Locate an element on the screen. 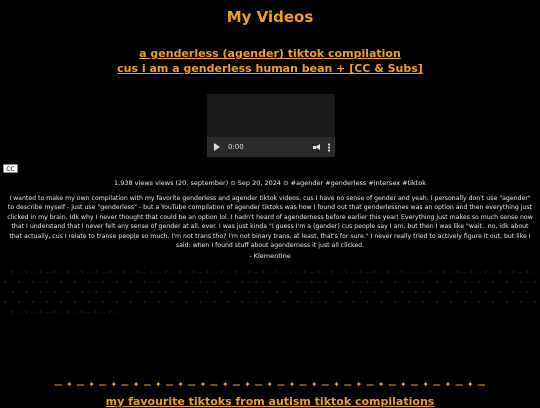  more-options-icon is located at coordinates (329, 147).